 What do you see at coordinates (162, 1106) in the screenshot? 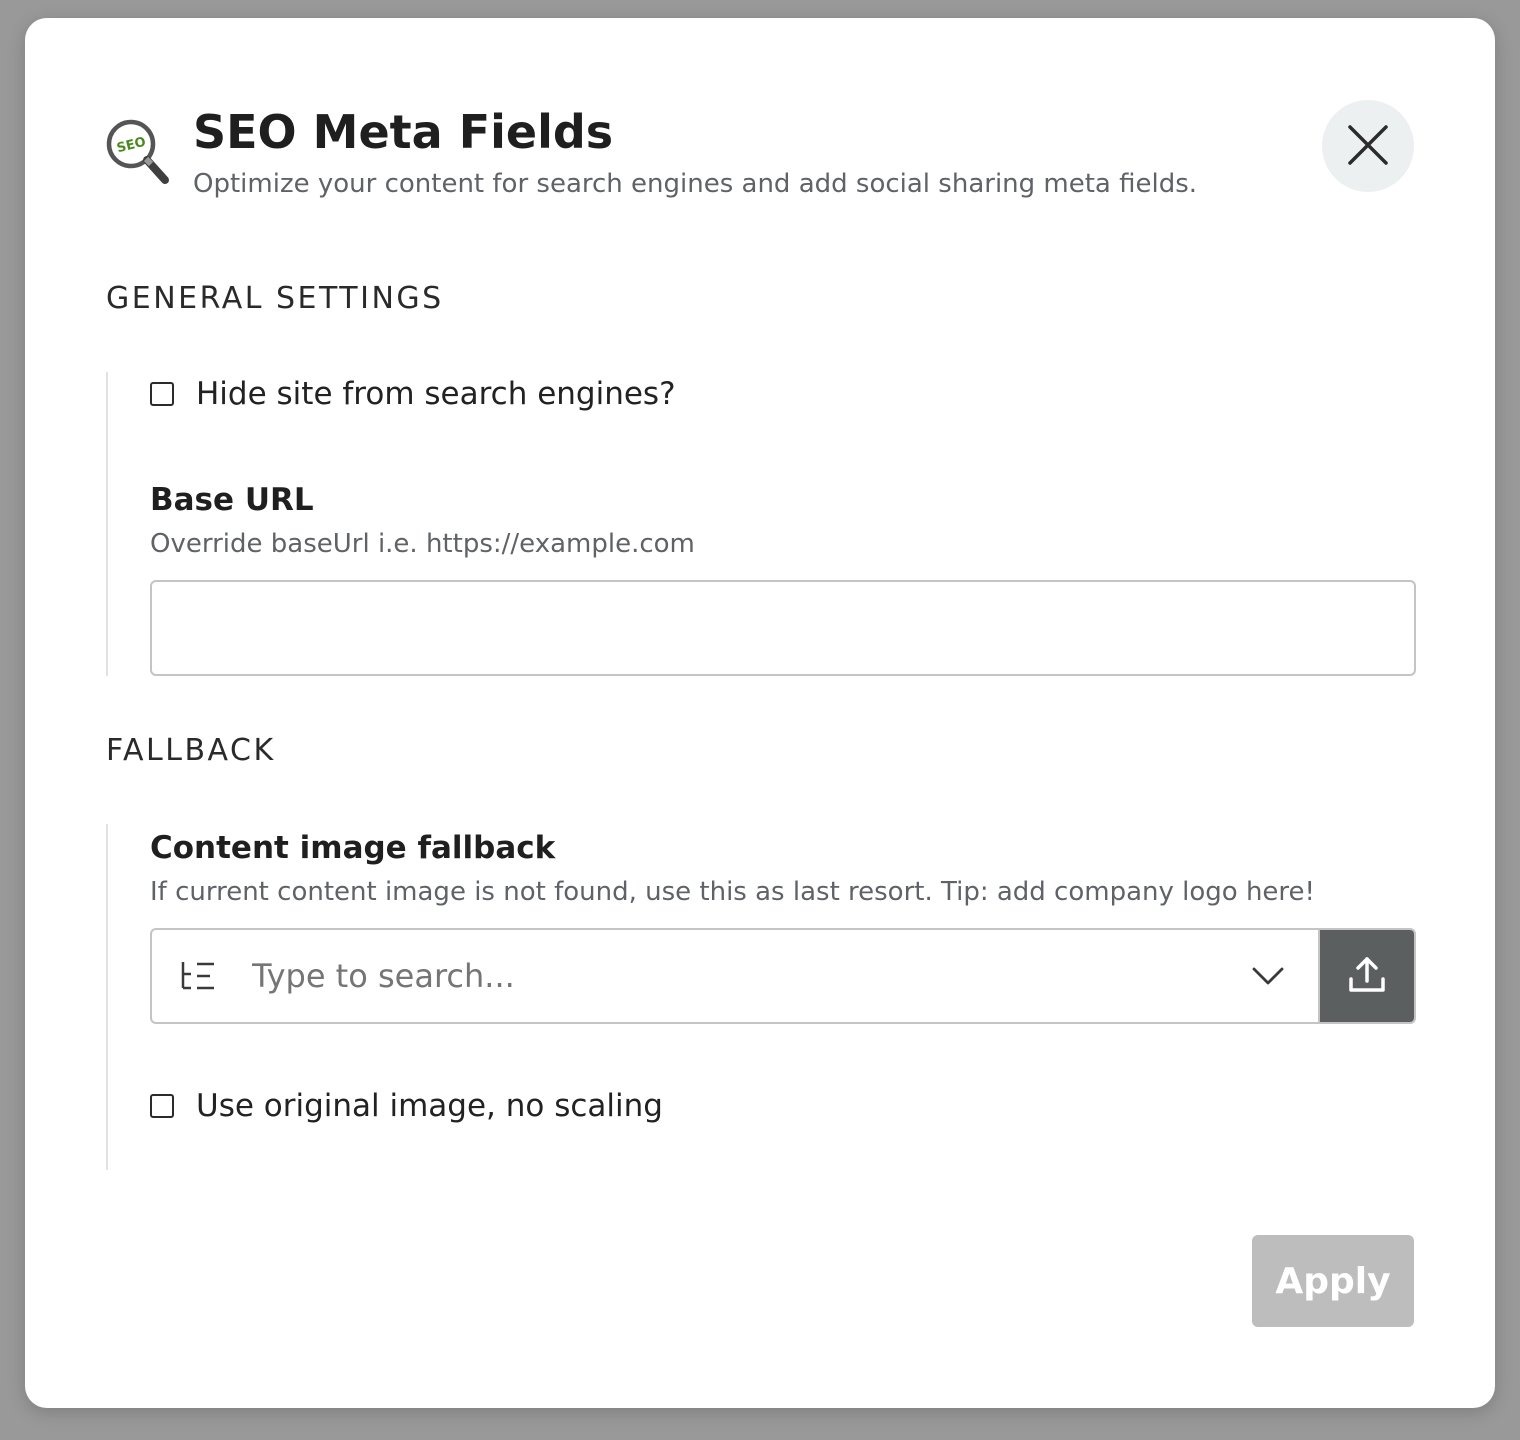
I see `use-original-image-checkbox` at bounding box center [162, 1106].